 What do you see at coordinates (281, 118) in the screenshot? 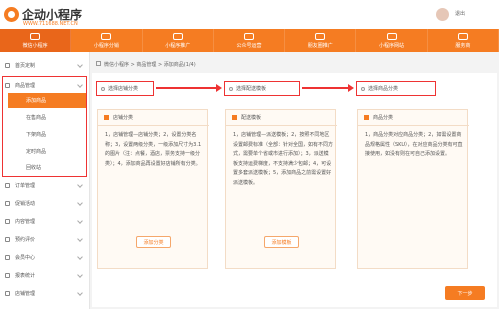
I see `card-header: 配送模板` at bounding box center [281, 118].